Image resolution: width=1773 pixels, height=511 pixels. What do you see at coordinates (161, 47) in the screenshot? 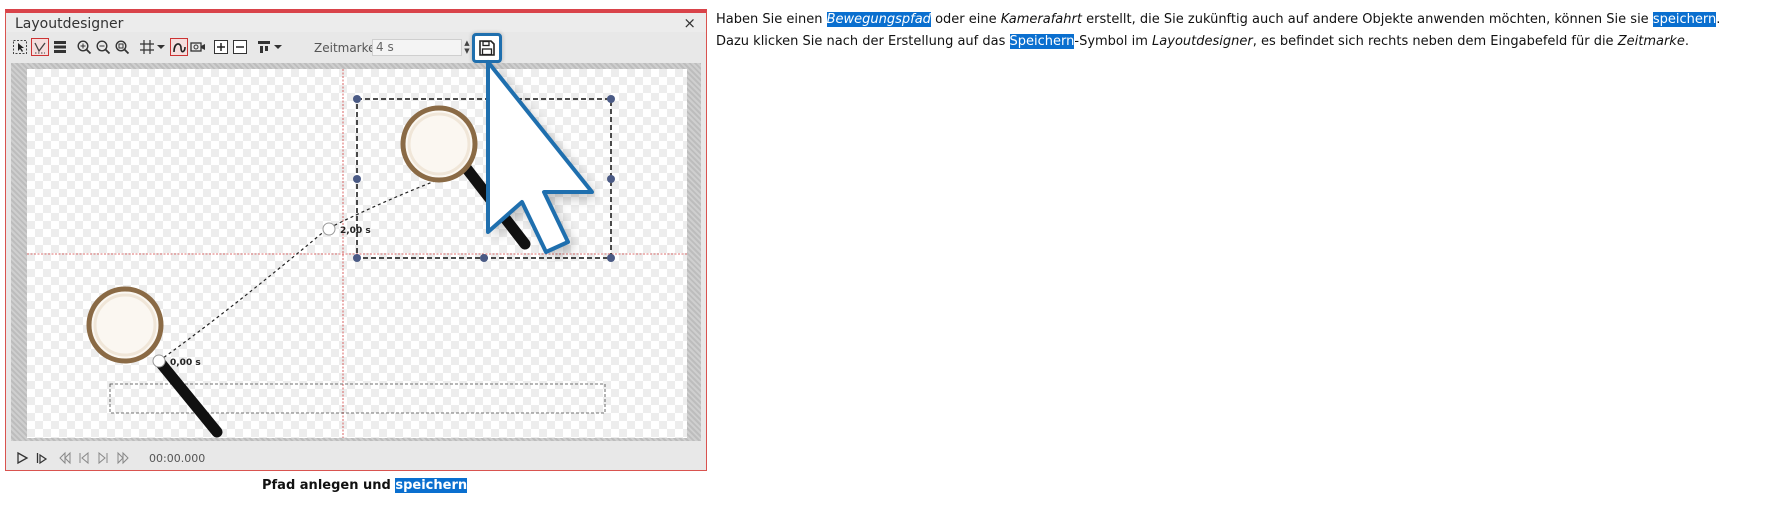
I see `grid-dropdown-icon` at bounding box center [161, 47].